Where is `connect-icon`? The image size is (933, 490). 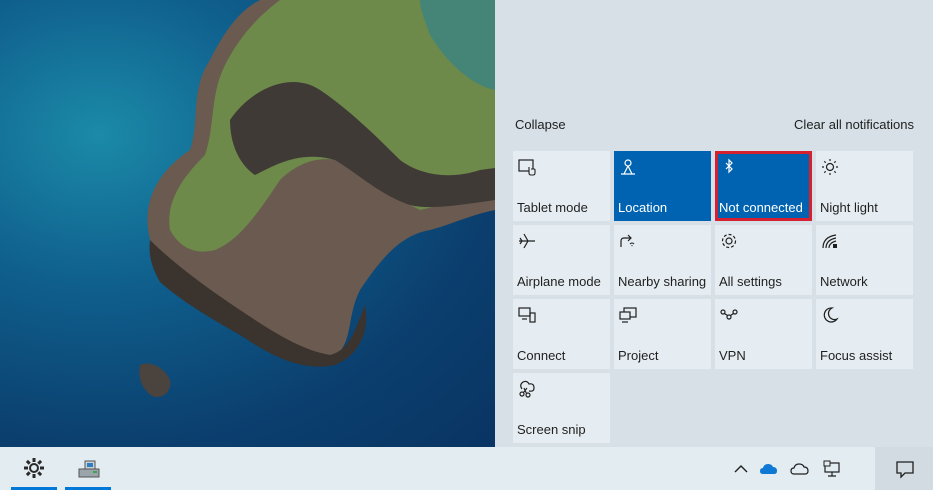 connect-icon is located at coordinates (527, 315).